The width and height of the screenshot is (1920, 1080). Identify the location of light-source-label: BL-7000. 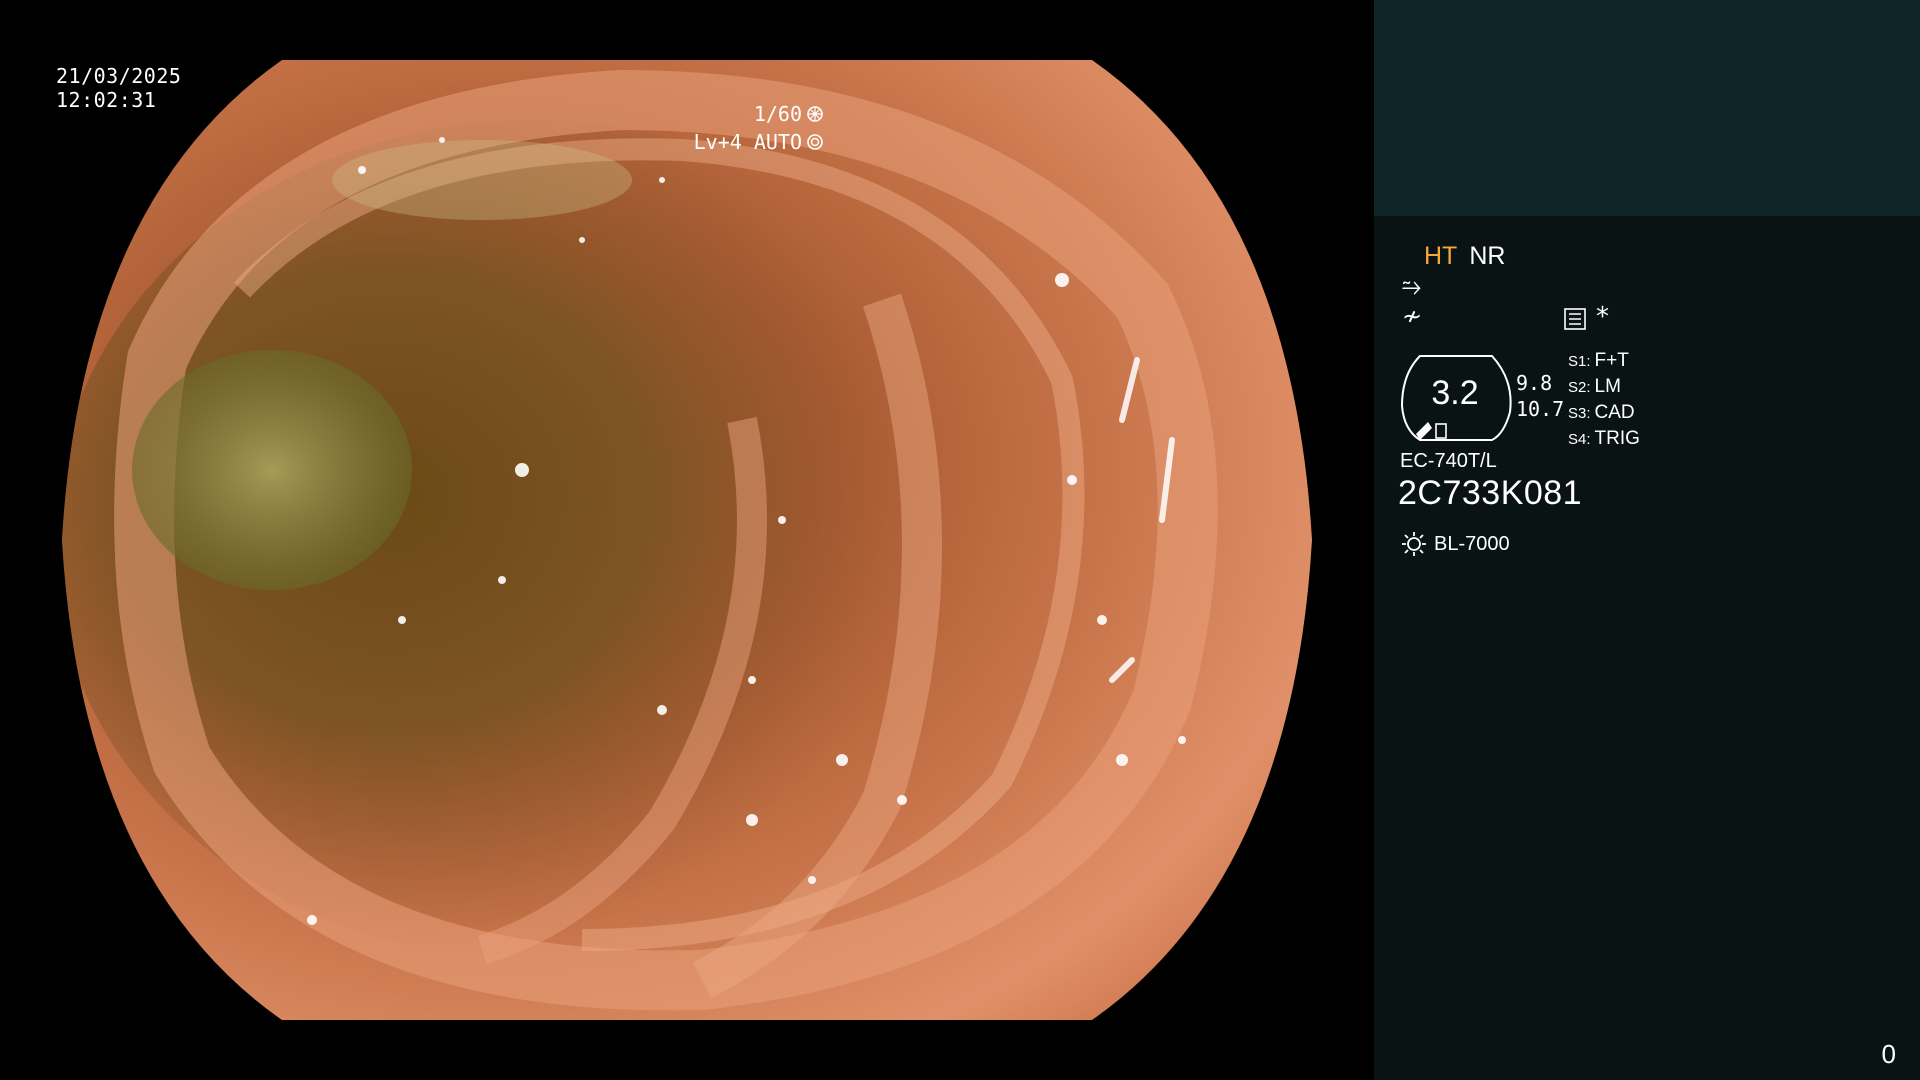
(1472, 543).